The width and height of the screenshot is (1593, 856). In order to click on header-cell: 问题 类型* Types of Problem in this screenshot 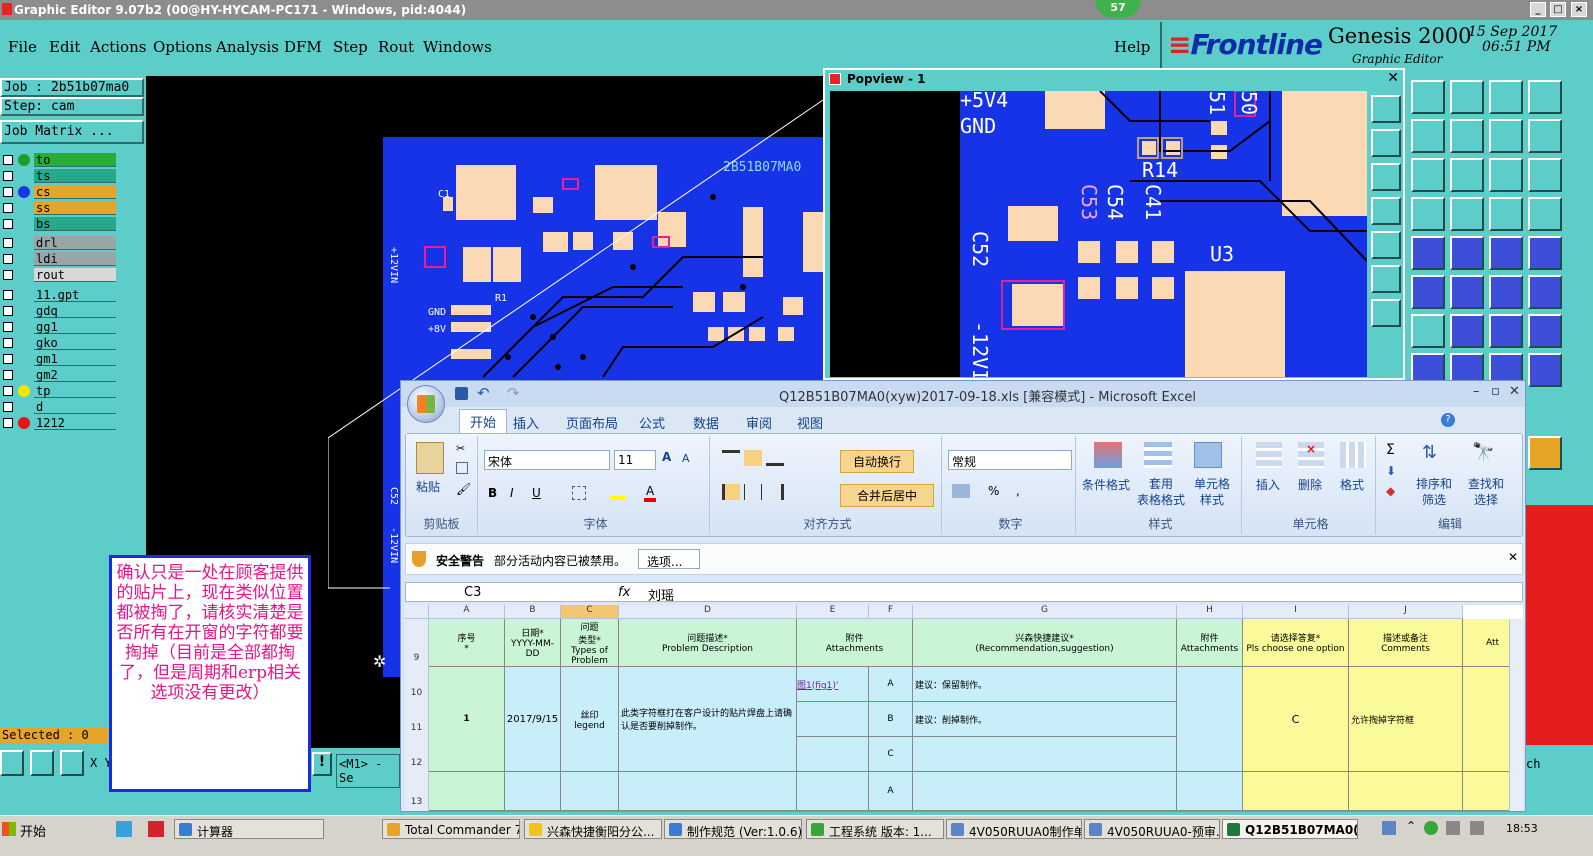, I will do `click(590, 643)`.